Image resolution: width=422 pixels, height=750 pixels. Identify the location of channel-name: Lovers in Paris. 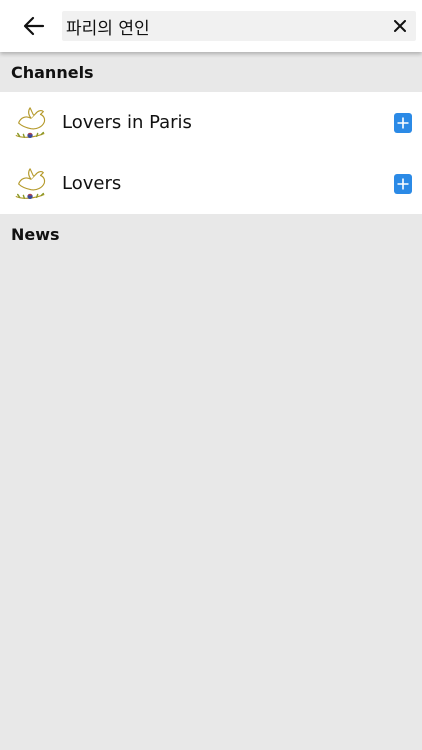
(127, 122).